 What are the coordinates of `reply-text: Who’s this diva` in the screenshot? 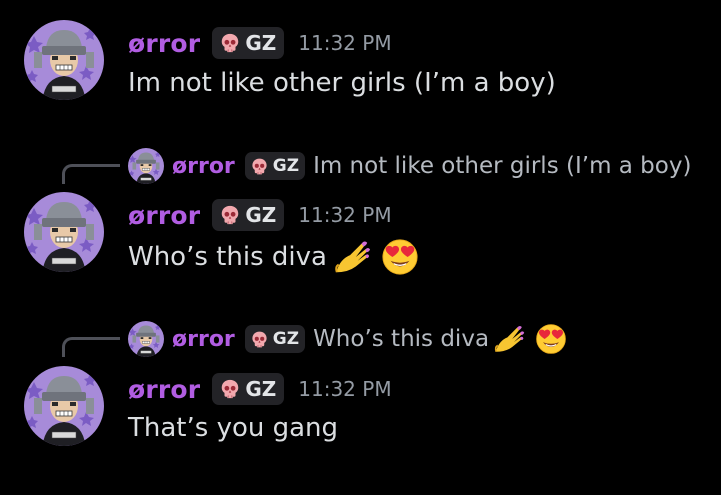 It's located at (440, 339).